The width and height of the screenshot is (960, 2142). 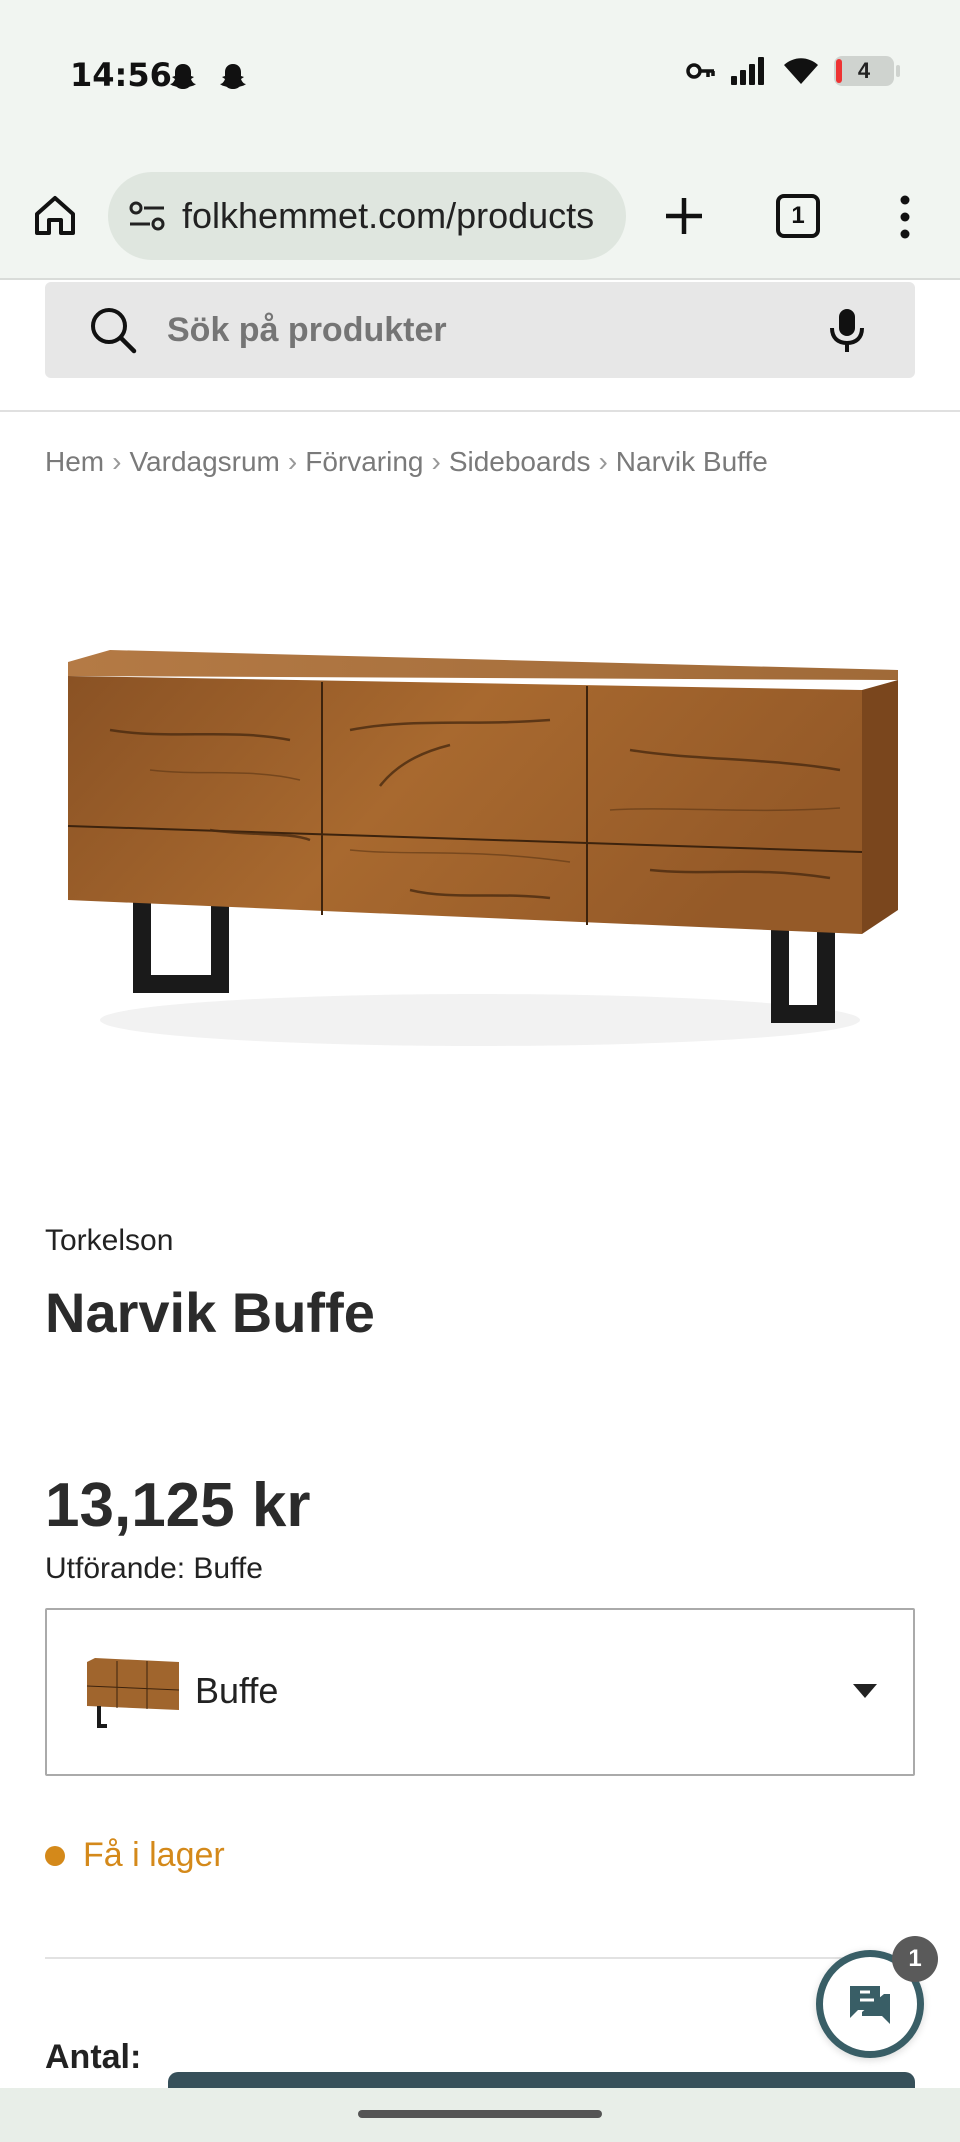 What do you see at coordinates (905, 217) in the screenshot?
I see `more-vert-icon` at bounding box center [905, 217].